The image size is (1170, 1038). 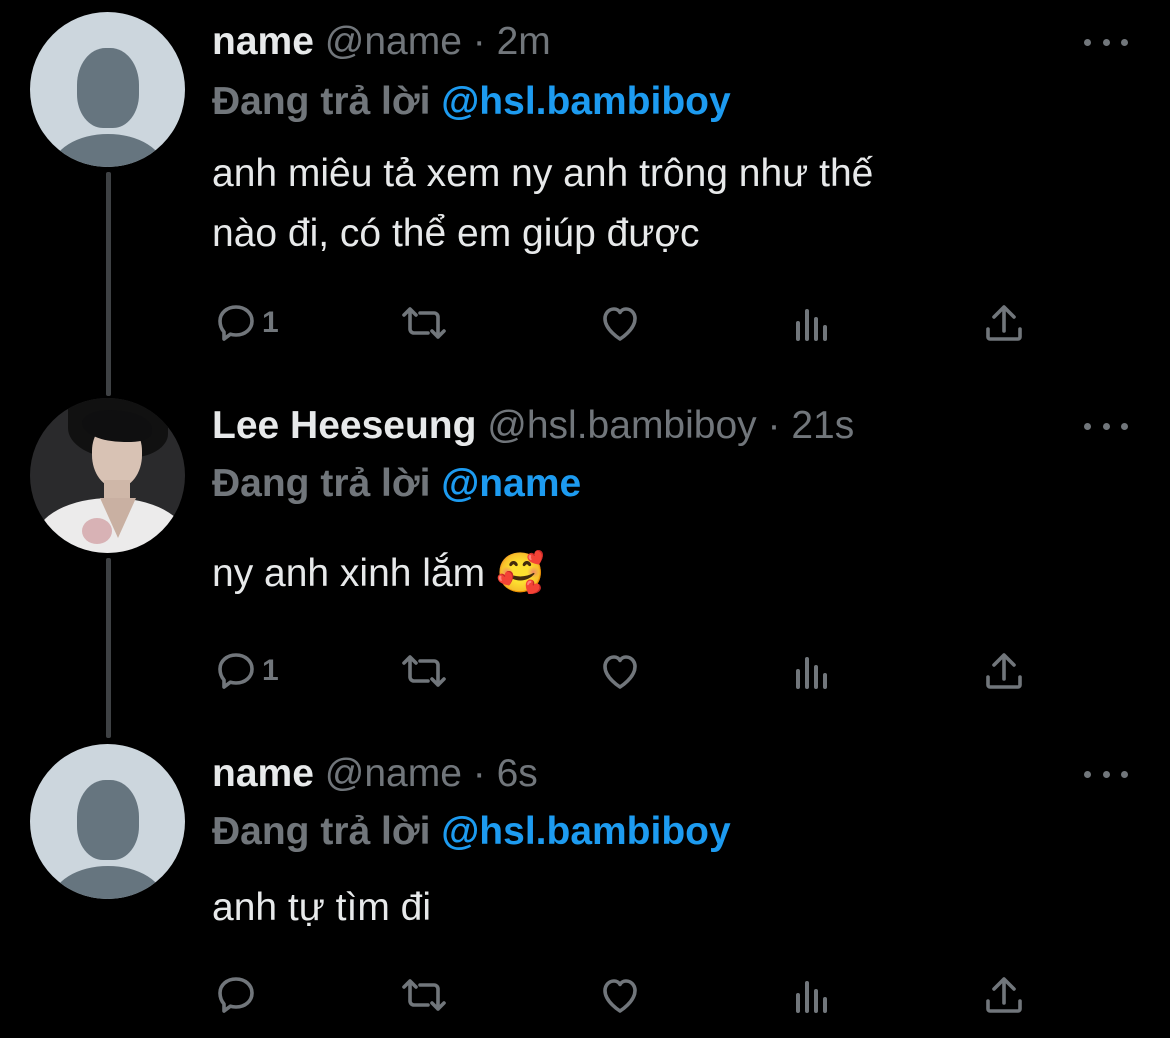 I want to click on action-bar, so click(x=632, y=995).